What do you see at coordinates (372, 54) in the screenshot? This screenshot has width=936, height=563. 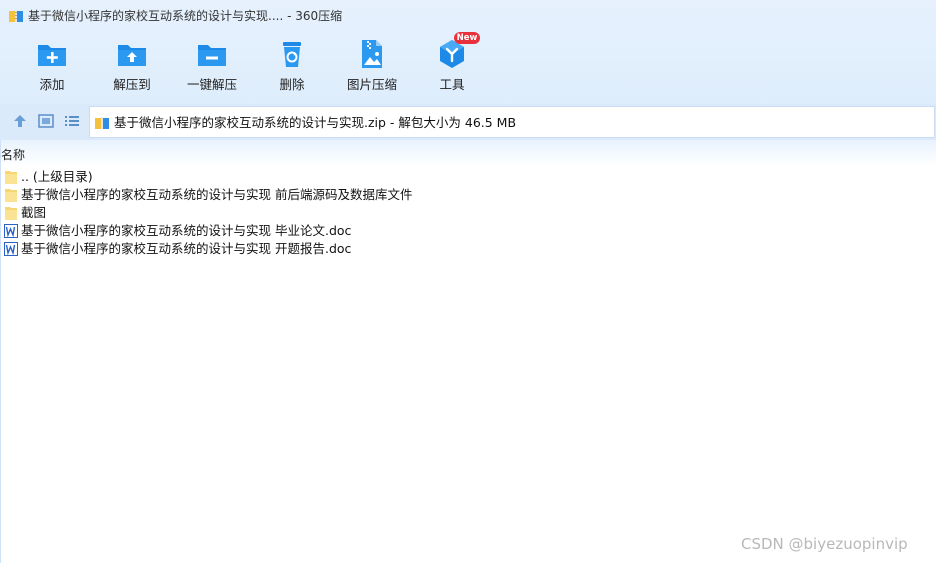 I see `image-compress-icon` at bounding box center [372, 54].